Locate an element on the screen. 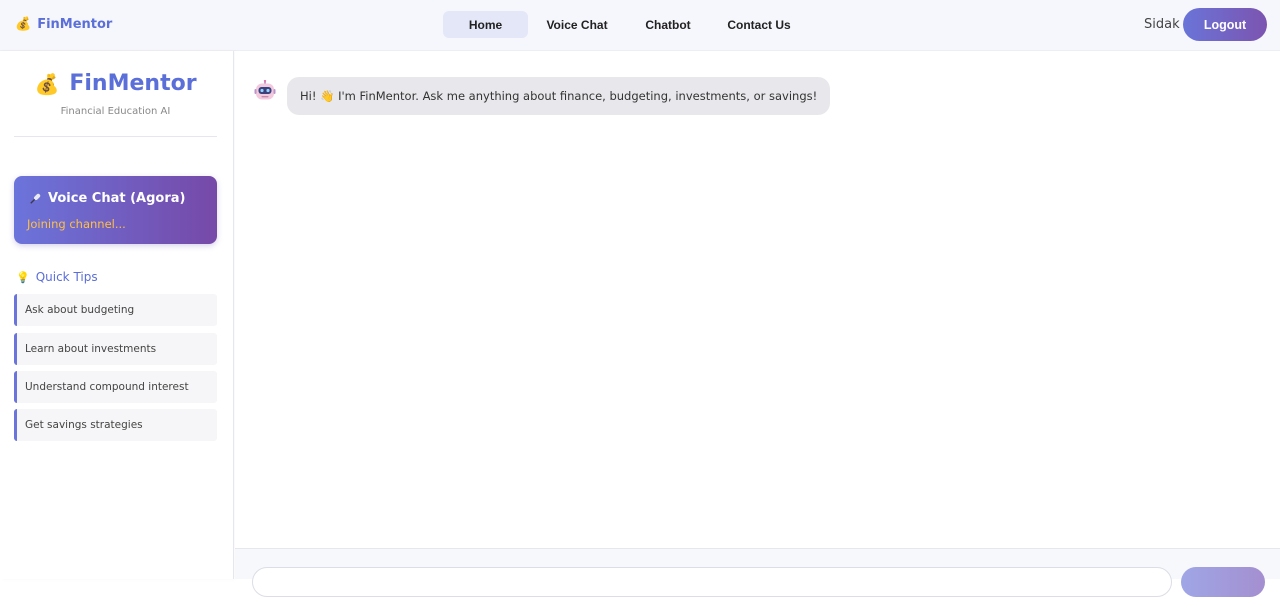 The width and height of the screenshot is (1280, 597). navbar-brand-label: FinMentor is located at coordinates (75, 24).